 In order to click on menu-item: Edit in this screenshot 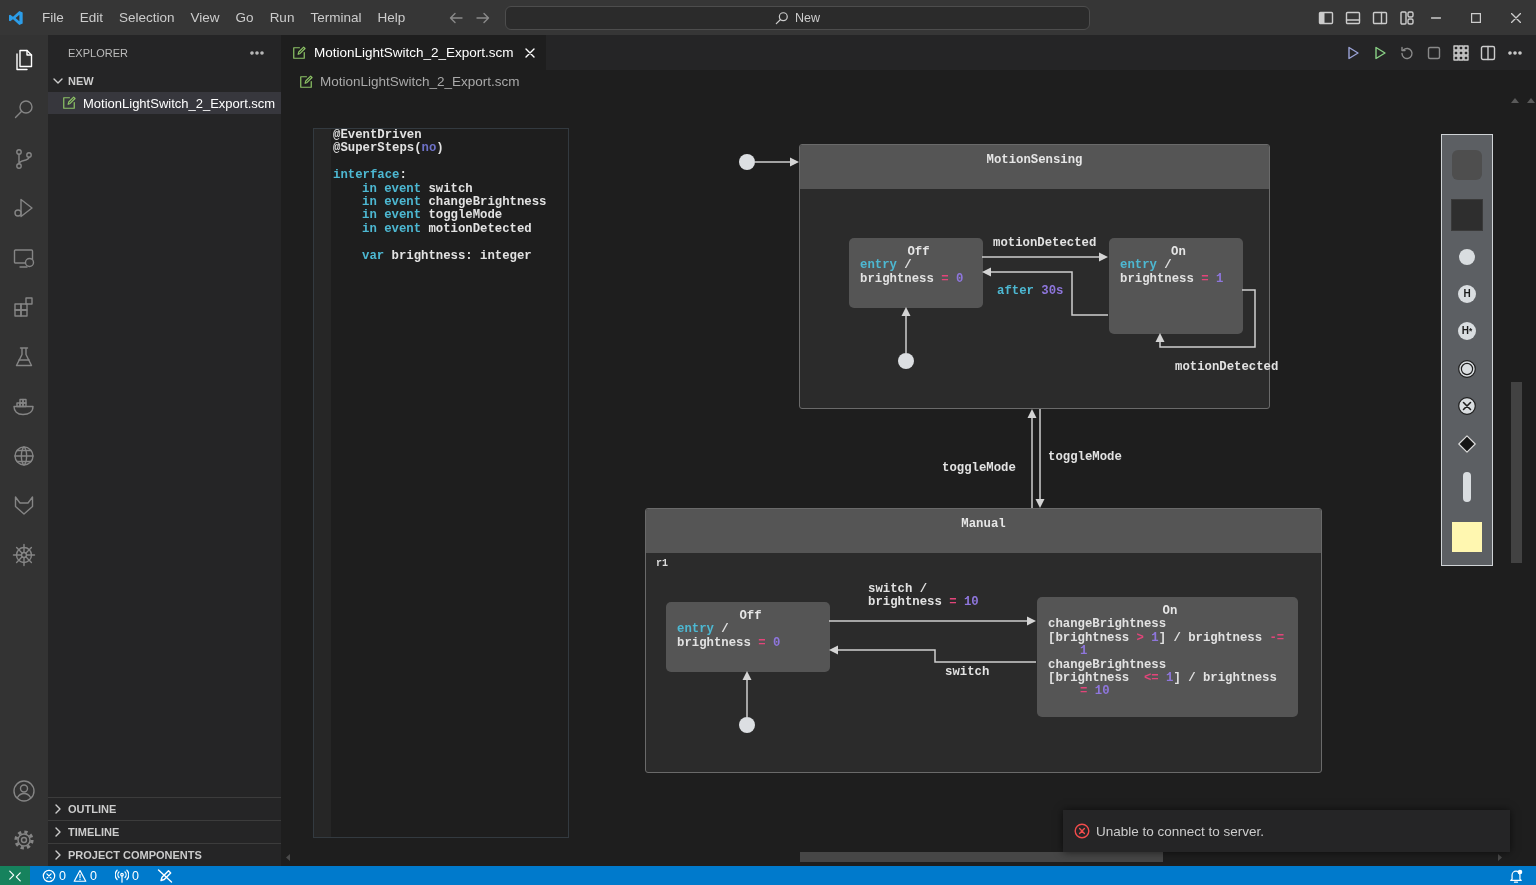, I will do `click(91, 17)`.